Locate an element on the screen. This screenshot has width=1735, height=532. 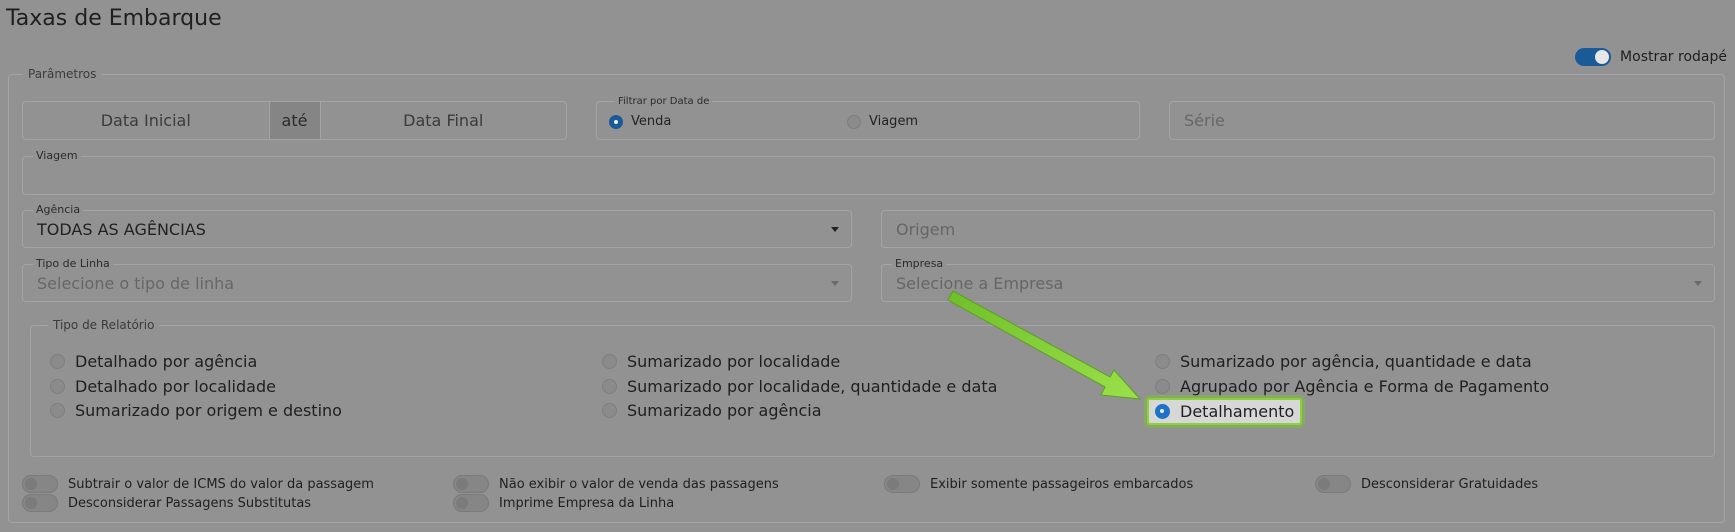
tipo-linha-select: Tipo de Linha Selecione o tipo de linha is located at coordinates (437, 279).